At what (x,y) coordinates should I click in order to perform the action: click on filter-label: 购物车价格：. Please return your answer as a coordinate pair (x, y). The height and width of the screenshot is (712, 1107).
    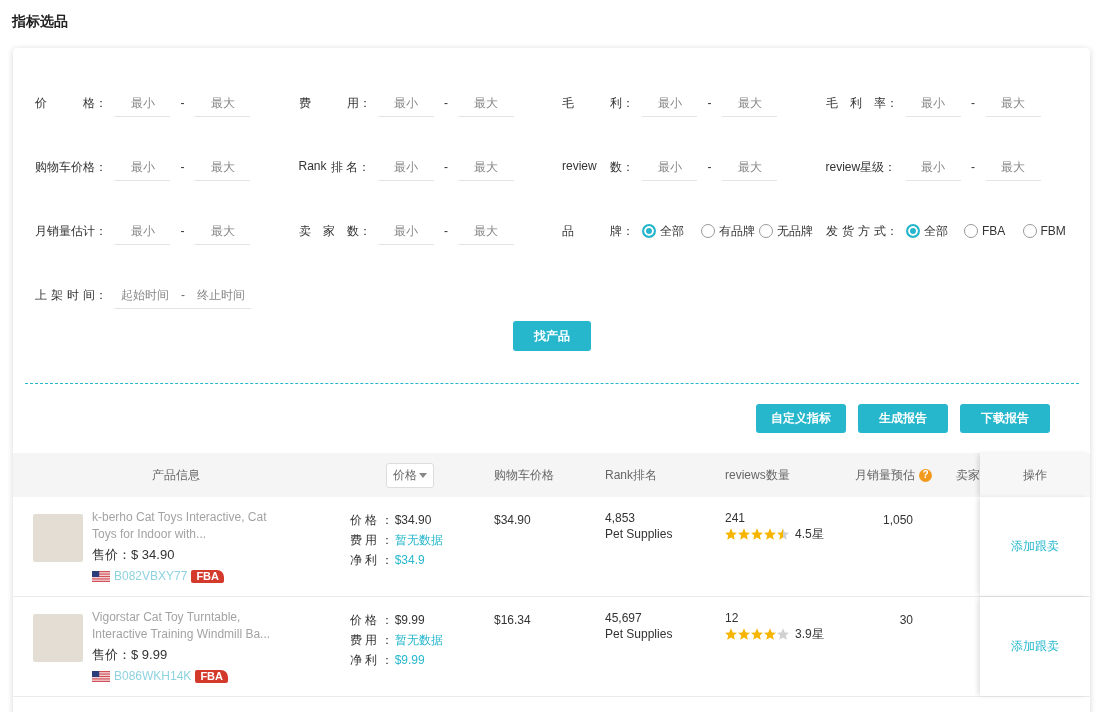
    Looking at the image, I should click on (71, 167).